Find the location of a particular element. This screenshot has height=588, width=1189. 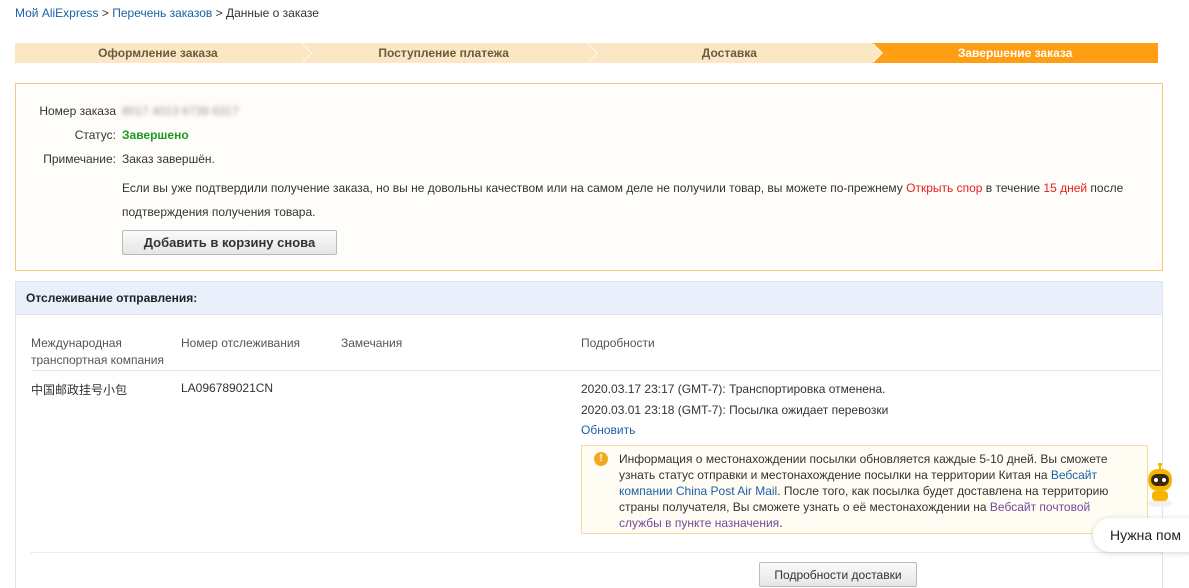

order-note-label: Примечание: is located at coordinates (79, 159).